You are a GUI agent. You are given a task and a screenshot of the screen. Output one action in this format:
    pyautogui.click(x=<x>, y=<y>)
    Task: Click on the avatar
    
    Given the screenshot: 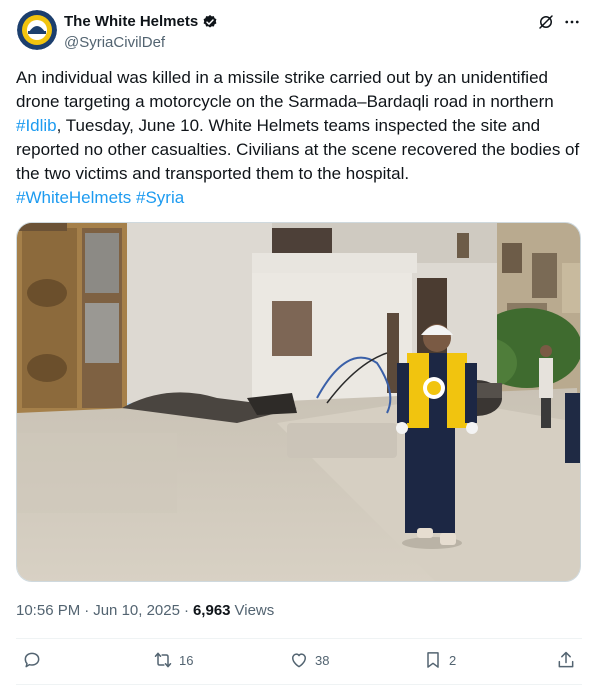 What is the action you would take?
    pyautogui.click(x=37, y=30)
    